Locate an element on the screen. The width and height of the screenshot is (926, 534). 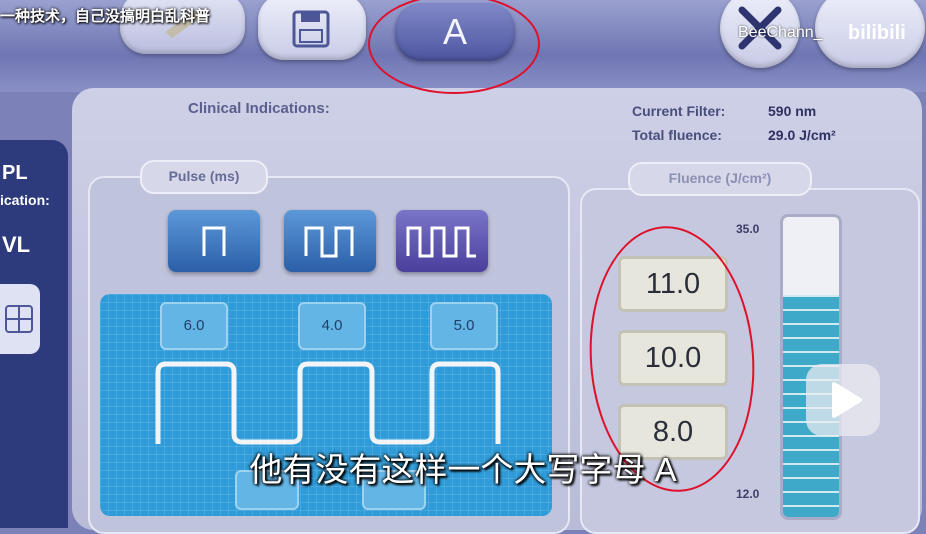
pulse-duration-3: 5.0 is located at coordinates (464, 326).